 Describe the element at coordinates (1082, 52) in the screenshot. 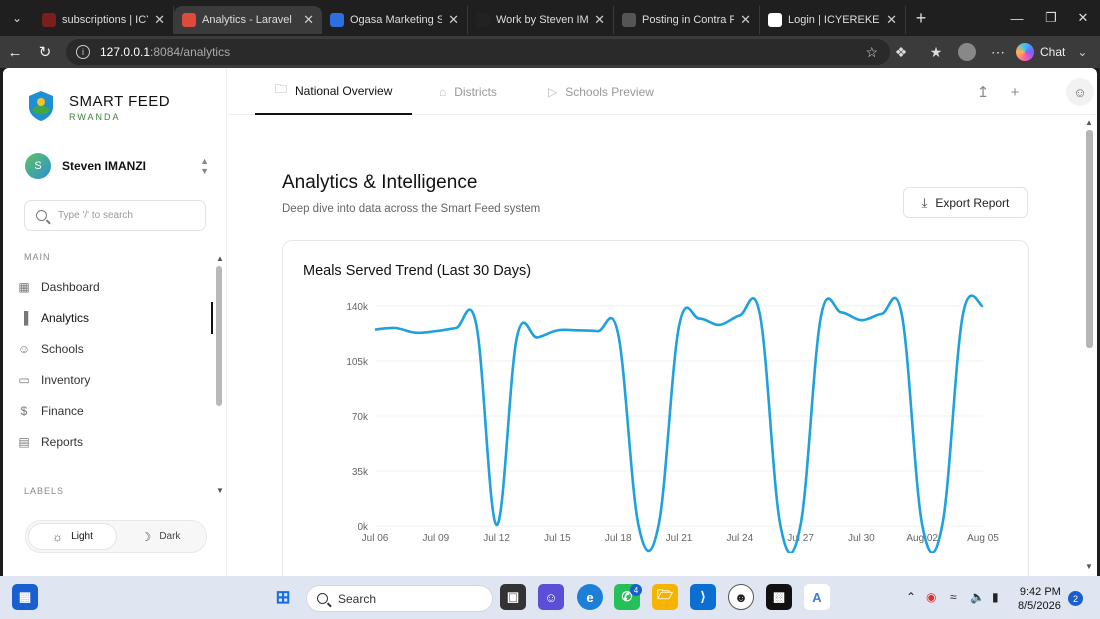

I see `chevron-down-icon: ⌄` at that location.